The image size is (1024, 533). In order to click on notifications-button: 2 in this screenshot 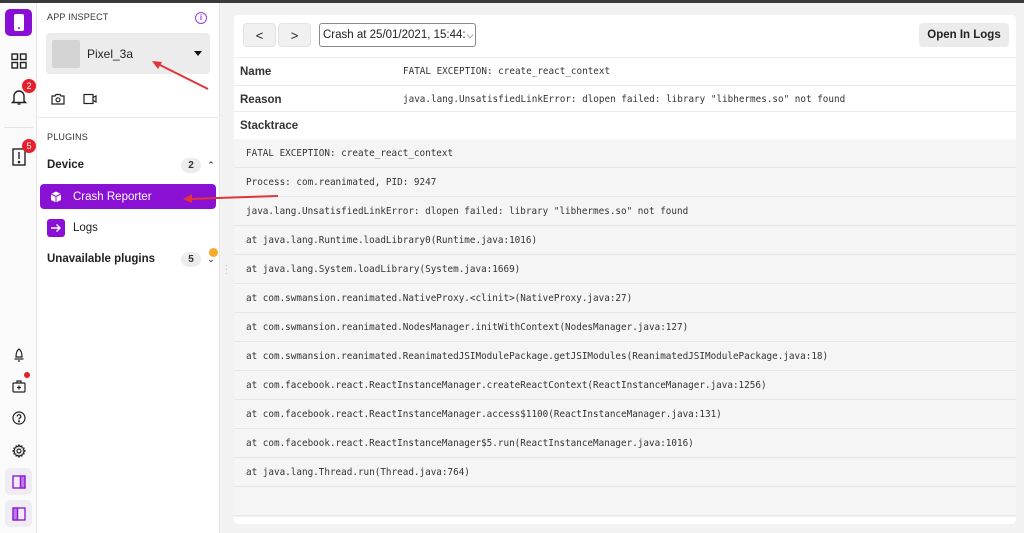, I will do `click(20, 94)`.